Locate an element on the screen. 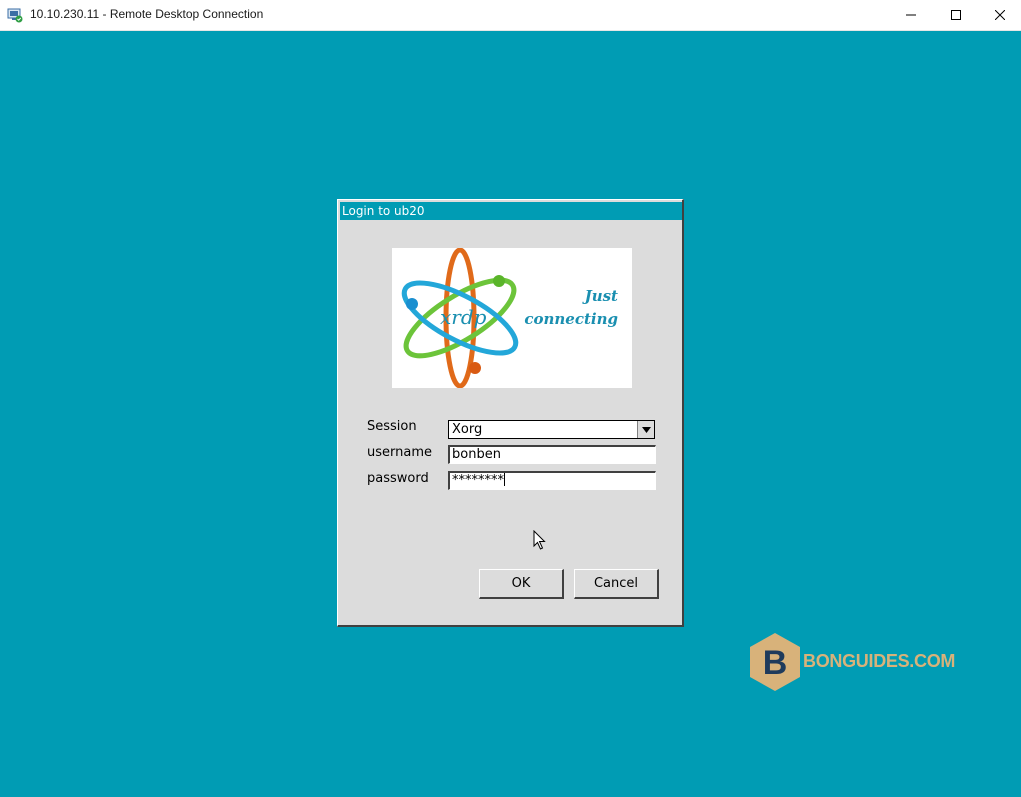 Image resolution: width=1021 pixels, height=797 pixels. password-label: password is located at coordinates (398, 478).